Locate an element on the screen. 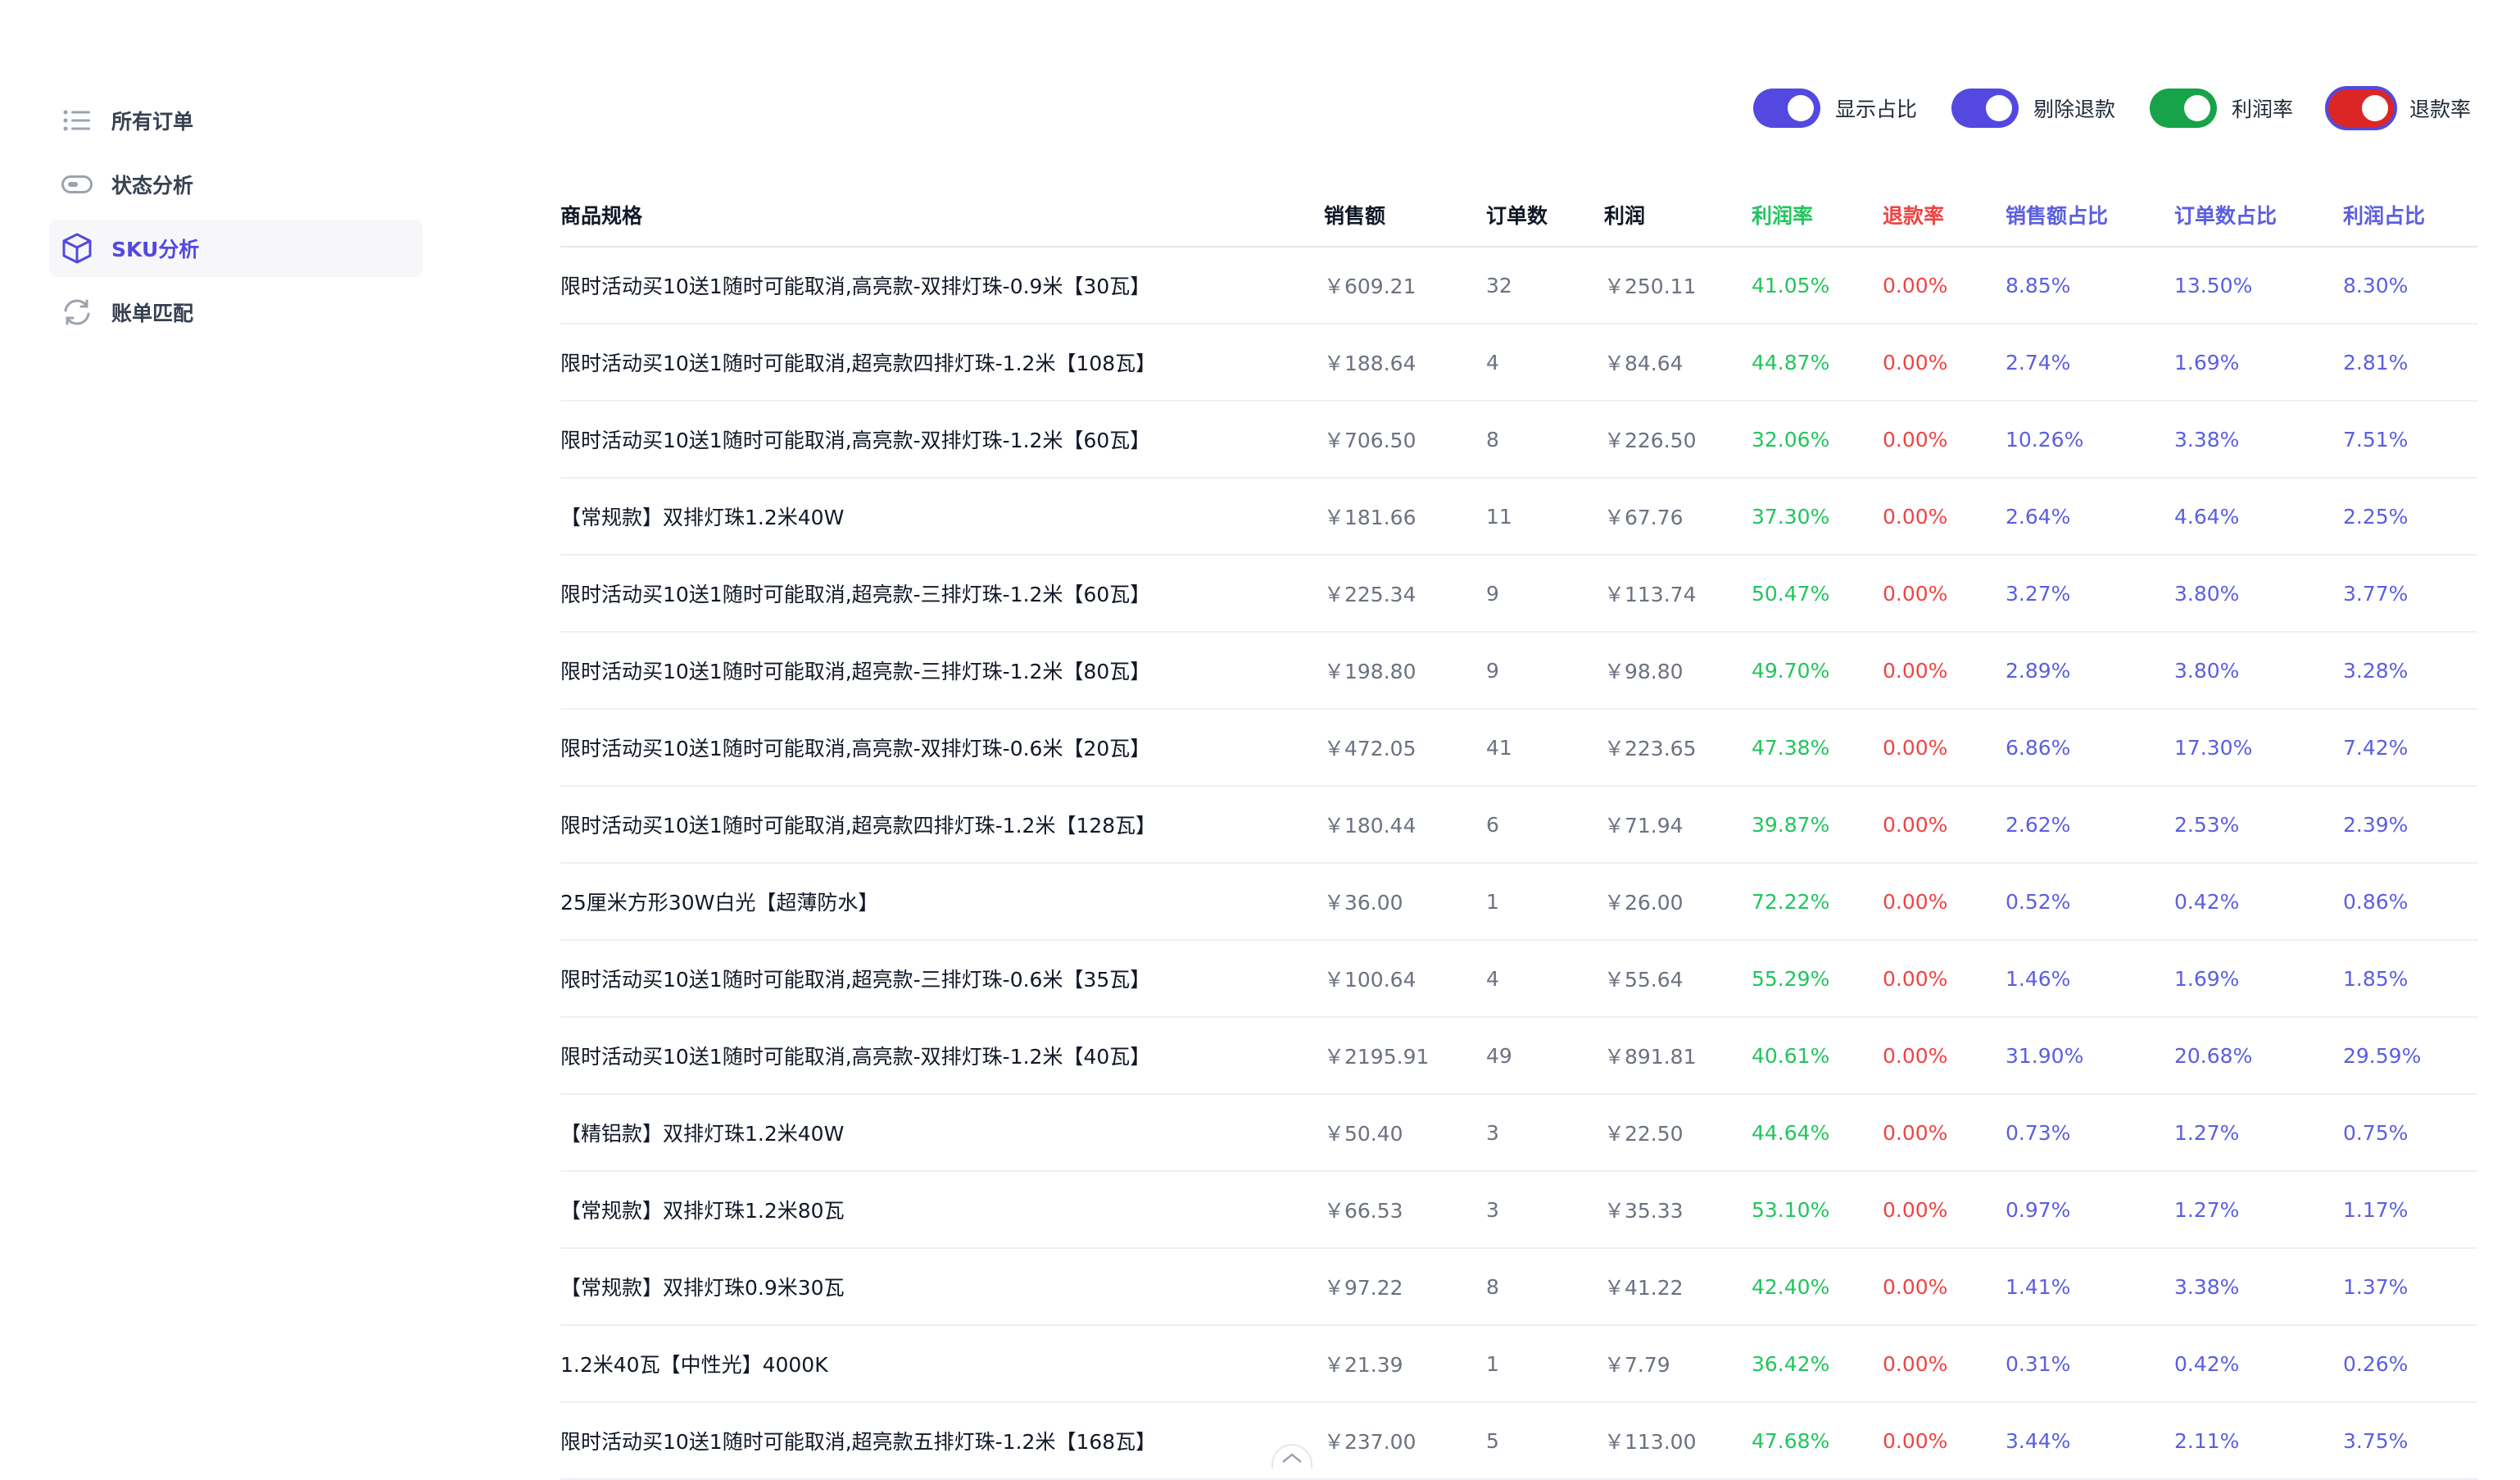 Image resolution: width=2520 pixels, height=1480 pixels. table-cell: 【常规款】双排灯珠1.2米80瓦 is located at coordinates (942, 1210).